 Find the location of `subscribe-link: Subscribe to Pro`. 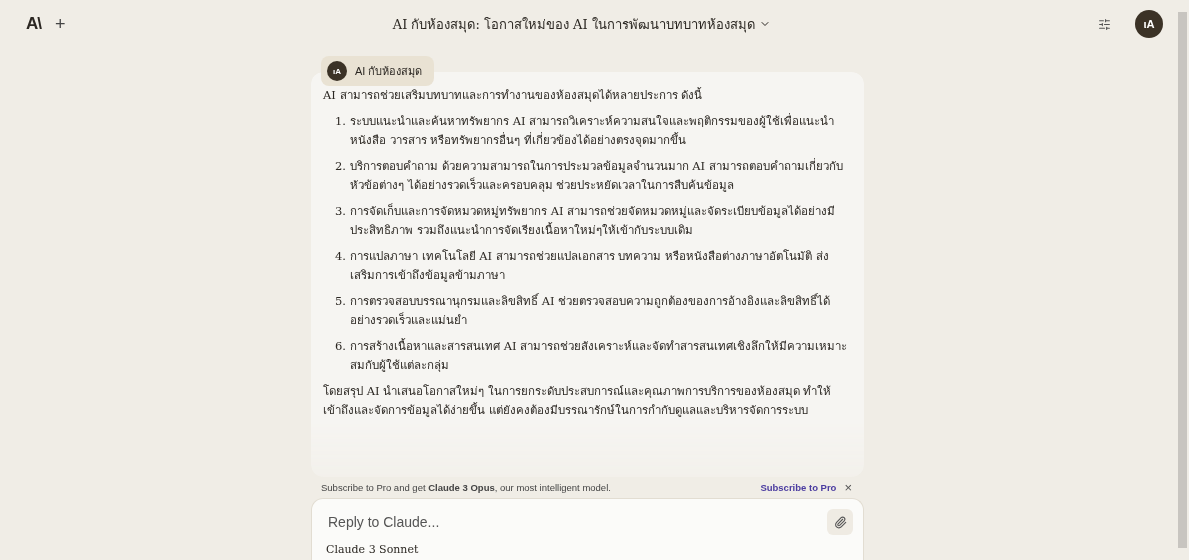

subscribe-link: Subscribe to Pro is located at coordinates (798, 487).